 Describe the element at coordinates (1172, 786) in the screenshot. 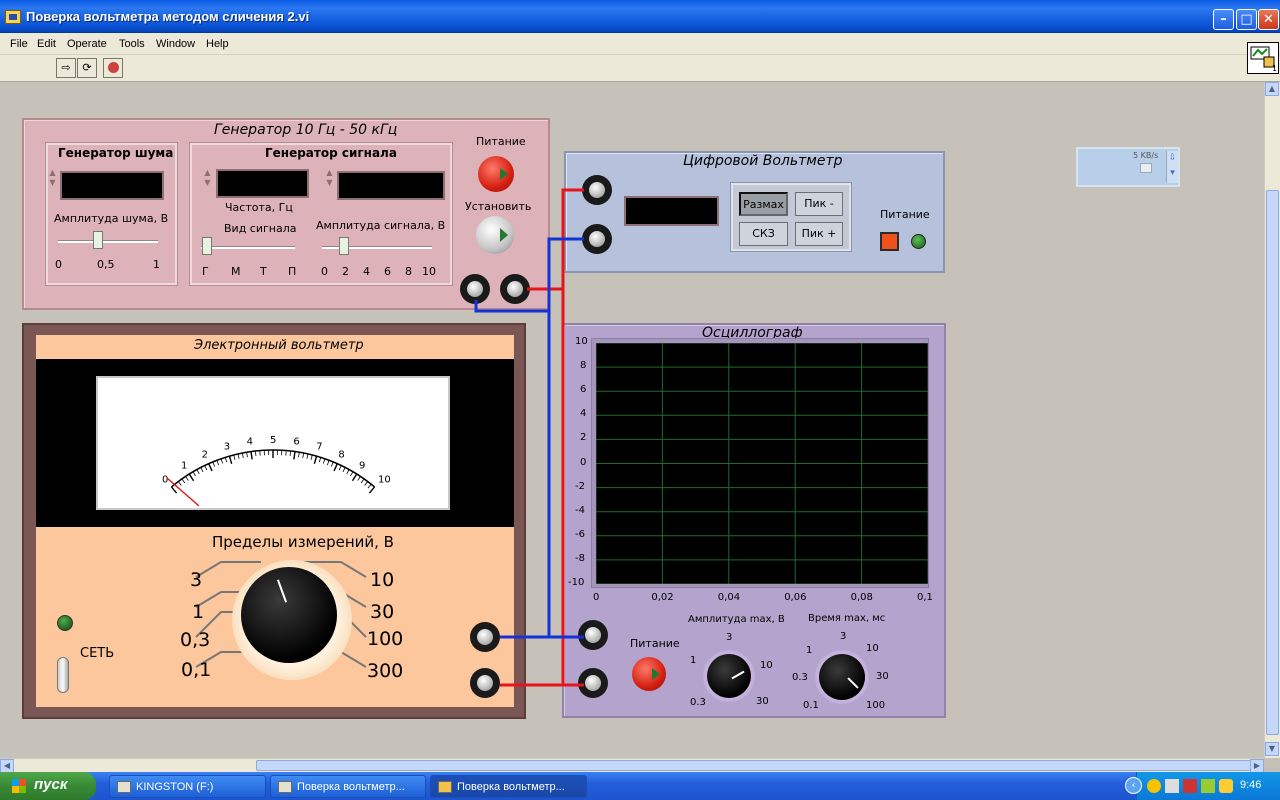

I see `tray-network-icon` at that location.